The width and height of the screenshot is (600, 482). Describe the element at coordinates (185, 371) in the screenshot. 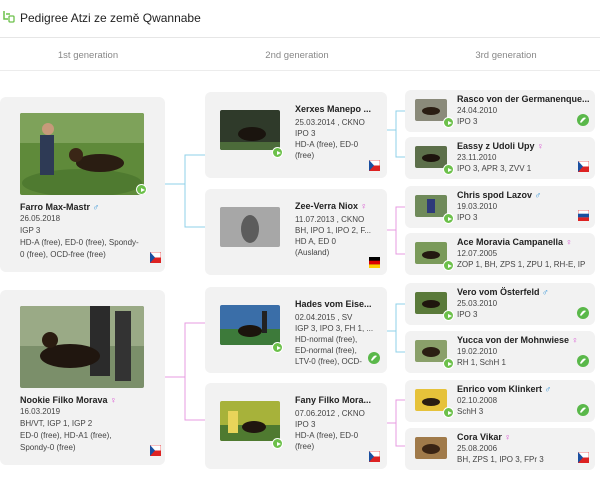

I see `dam-connector` at that location.